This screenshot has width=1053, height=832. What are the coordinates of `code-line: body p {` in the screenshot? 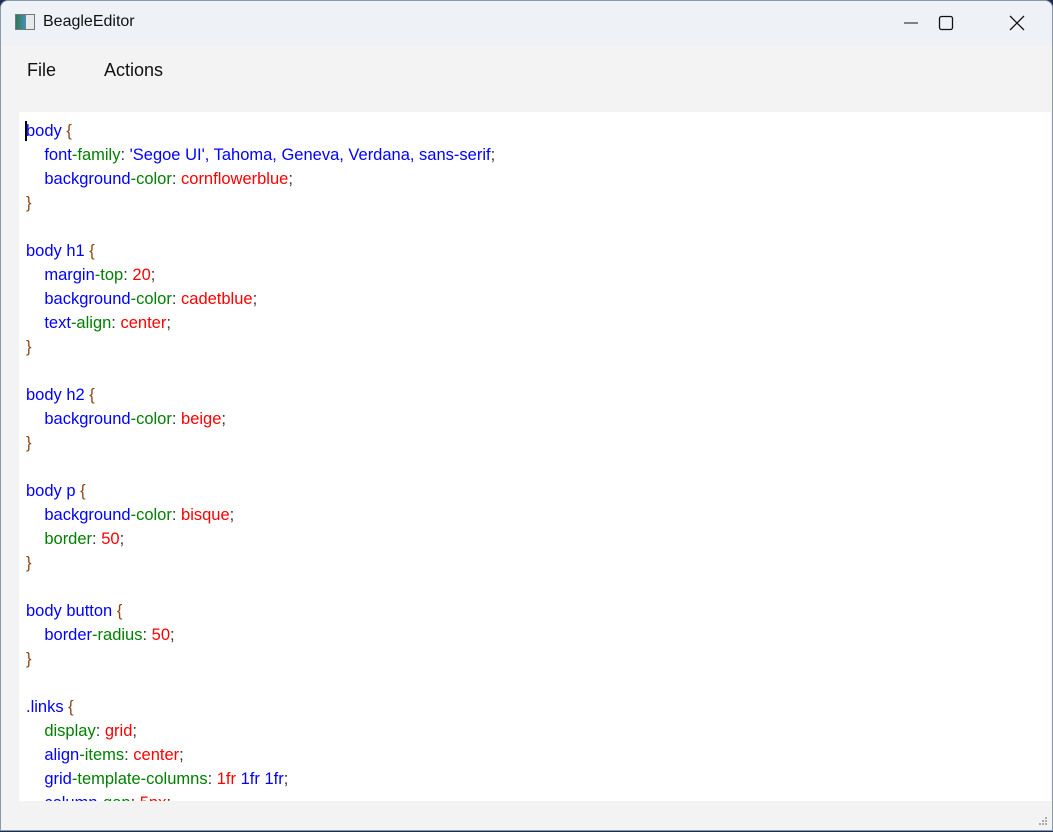 It's located at (260, 491).